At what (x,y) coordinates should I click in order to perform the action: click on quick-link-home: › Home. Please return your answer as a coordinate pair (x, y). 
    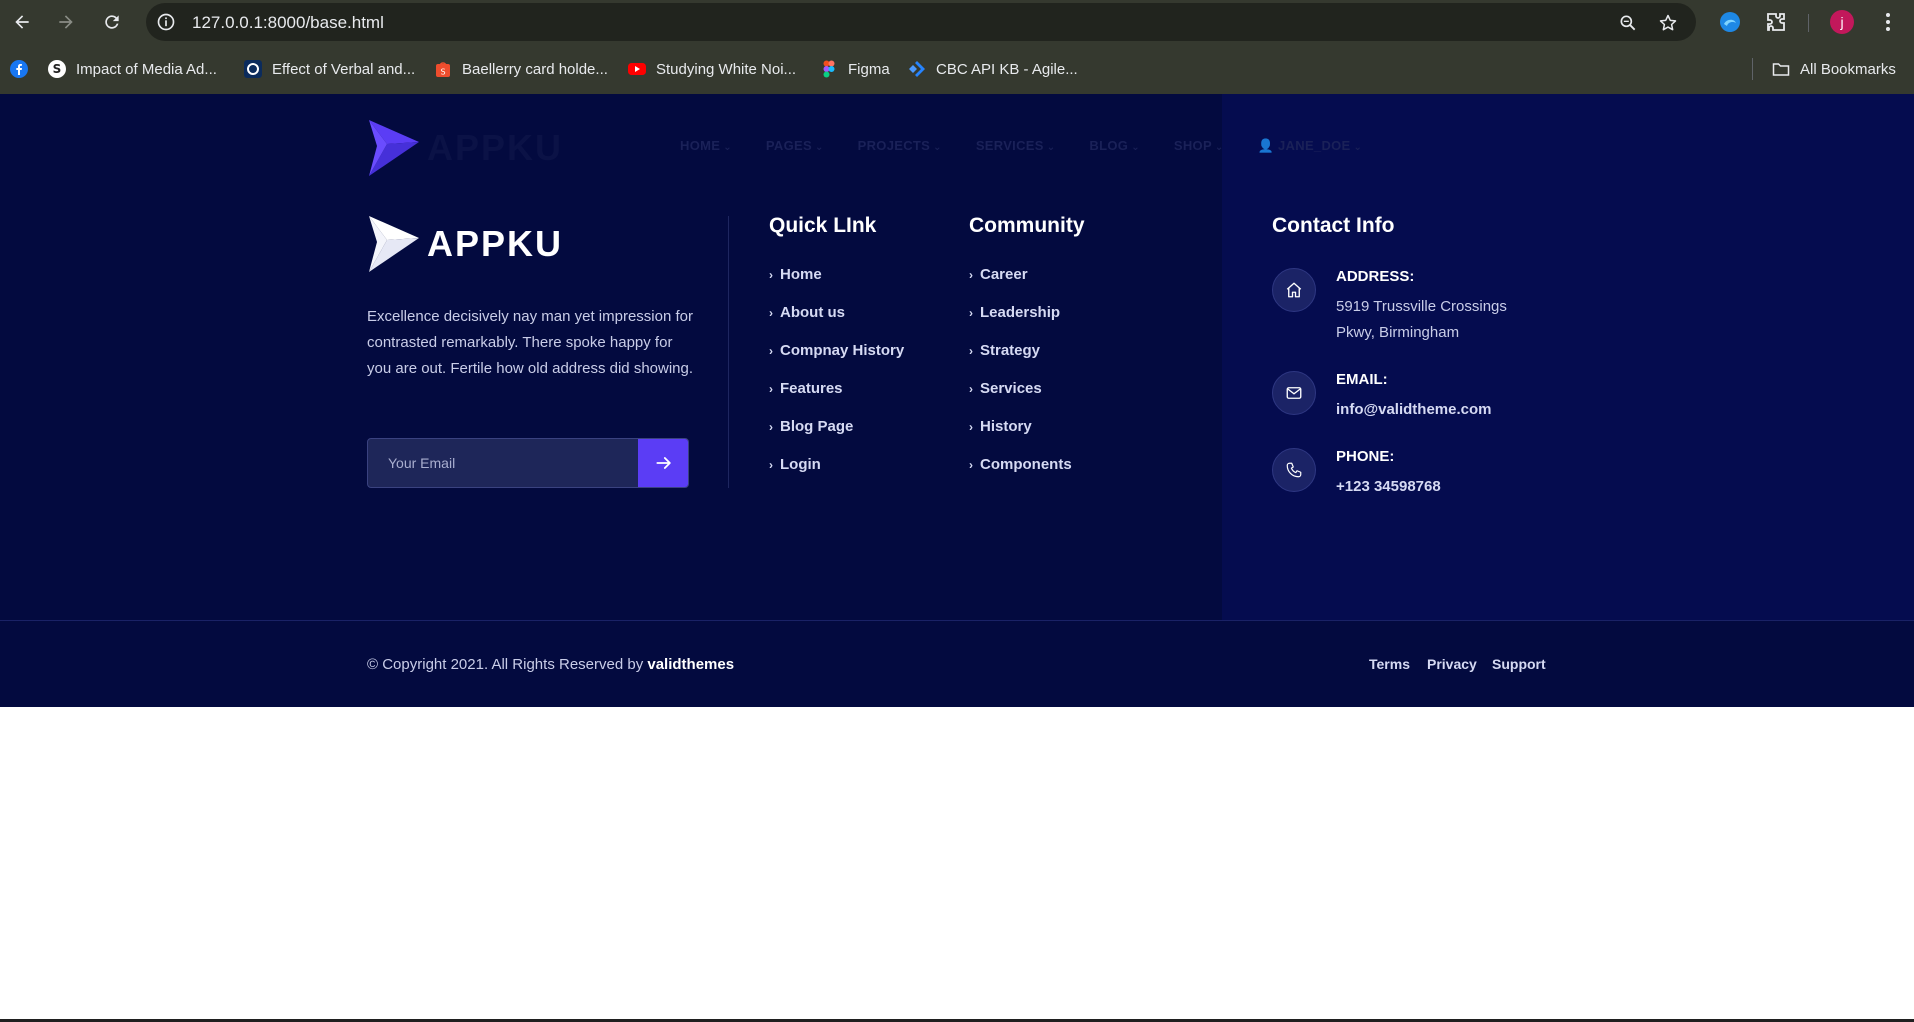
    Looking at the image, I should click on (836, 285).